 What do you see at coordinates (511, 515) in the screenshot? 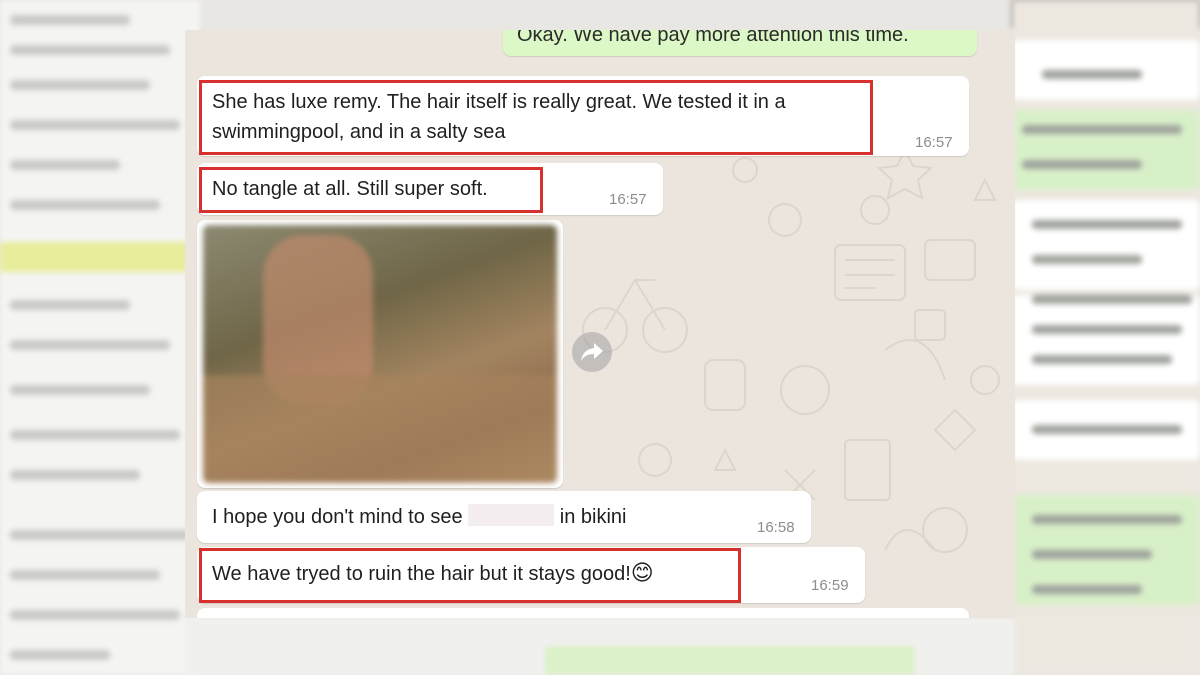
I see `redacted-name` at bounding box center [511, 515].